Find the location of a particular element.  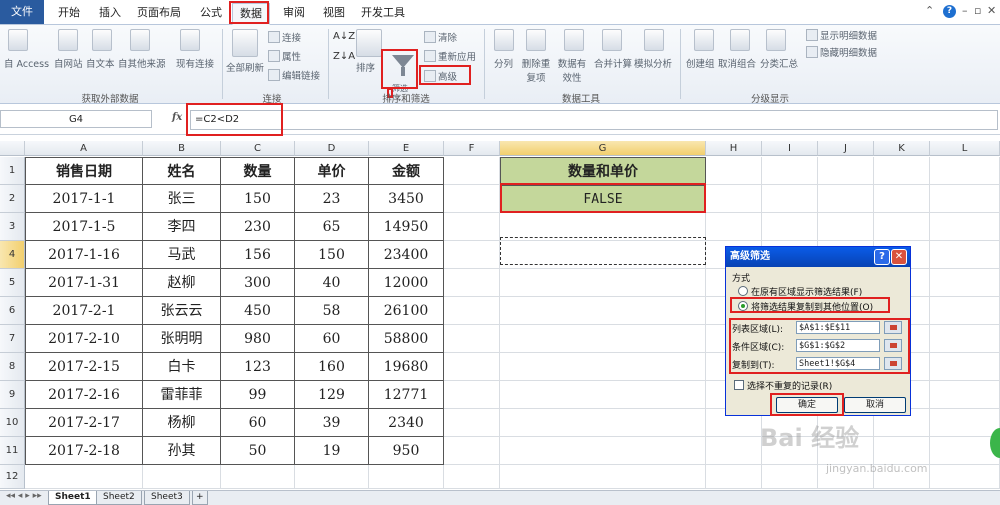

option-inplace: 在原有区域显示筛选结果(F) is located at coordinates (800, 291).